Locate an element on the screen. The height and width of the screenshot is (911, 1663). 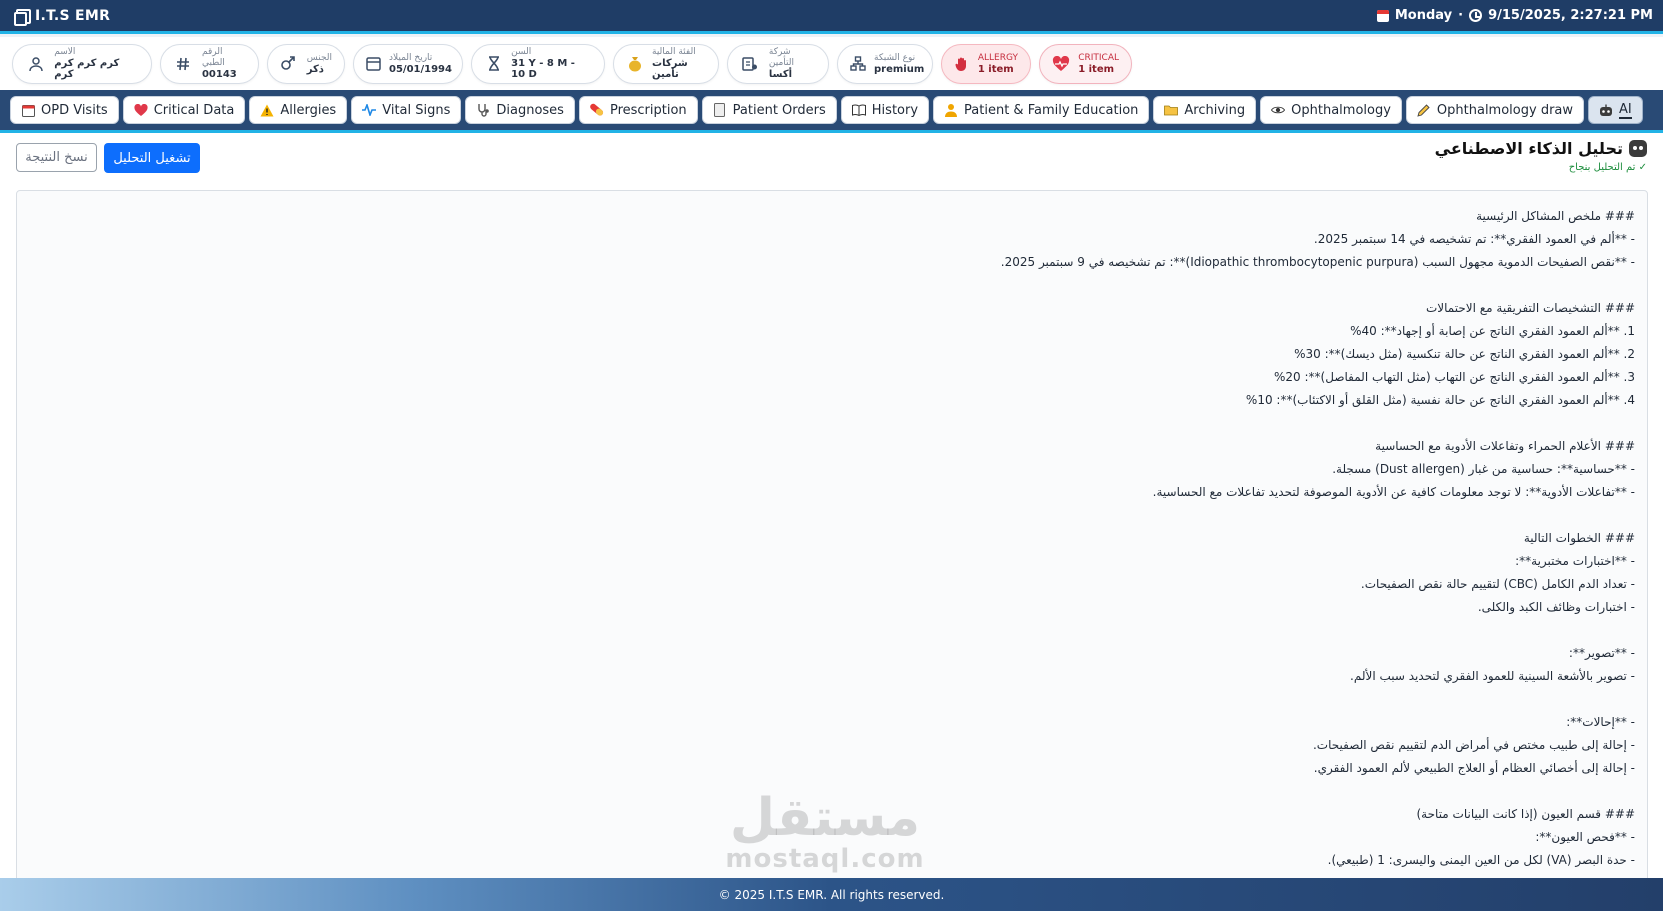
chip-value: premium is located at coordinates (899, 69).